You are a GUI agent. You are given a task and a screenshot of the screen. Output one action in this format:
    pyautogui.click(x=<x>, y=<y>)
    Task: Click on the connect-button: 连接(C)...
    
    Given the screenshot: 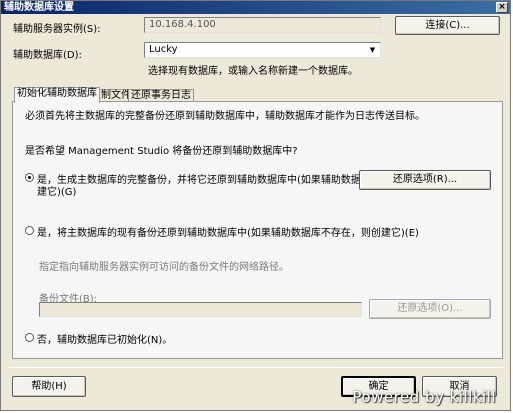 What is the action you would take?
    pyautogui.click(x=447, y=25)
    